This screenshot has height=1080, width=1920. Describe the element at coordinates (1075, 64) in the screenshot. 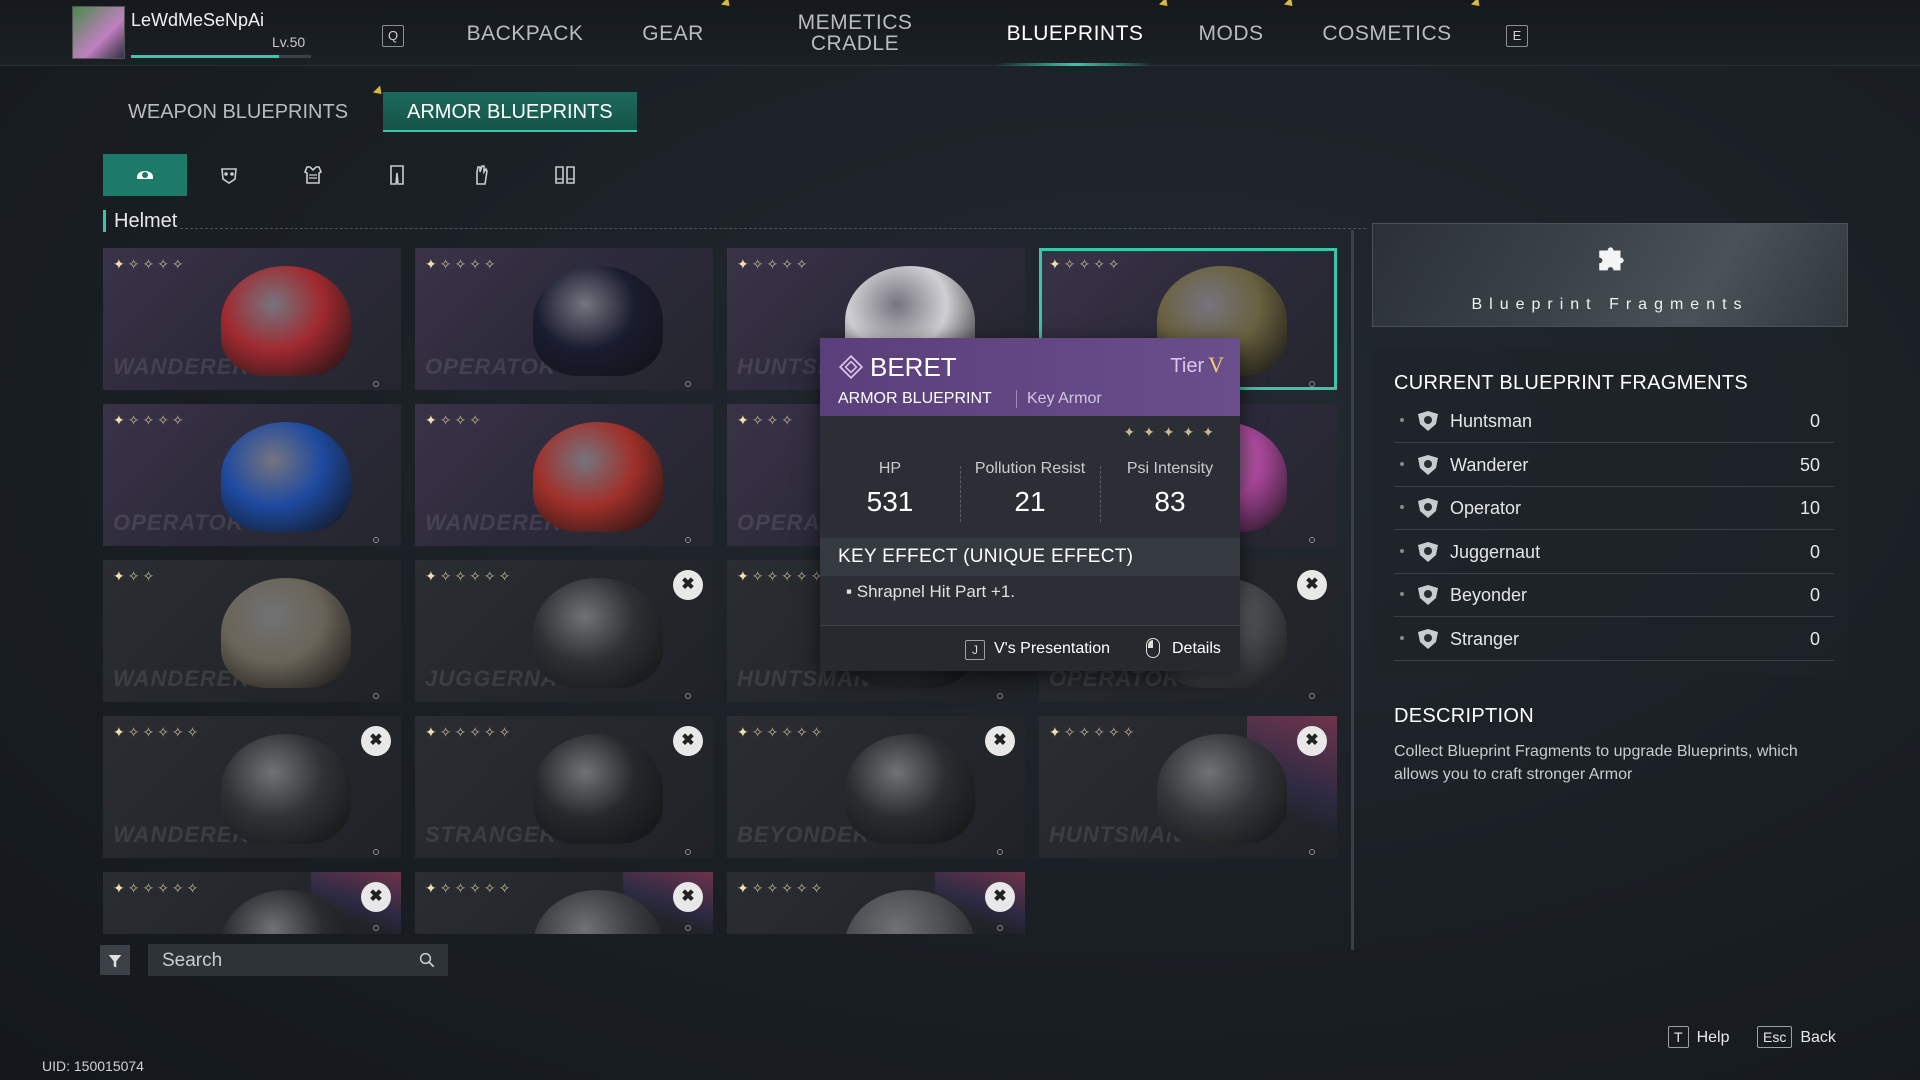

I see `active-tab-underline` at that location.